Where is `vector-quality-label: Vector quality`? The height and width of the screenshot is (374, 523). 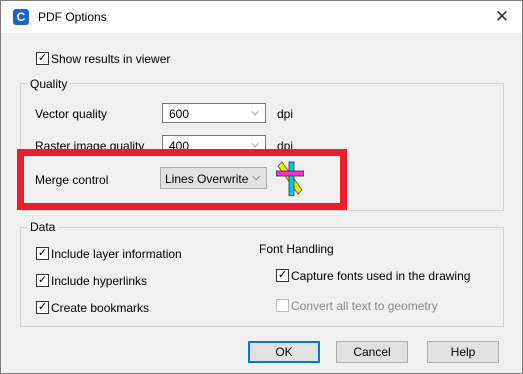
vector-quality-label: Vector quality is located at coordinates (71, 114).